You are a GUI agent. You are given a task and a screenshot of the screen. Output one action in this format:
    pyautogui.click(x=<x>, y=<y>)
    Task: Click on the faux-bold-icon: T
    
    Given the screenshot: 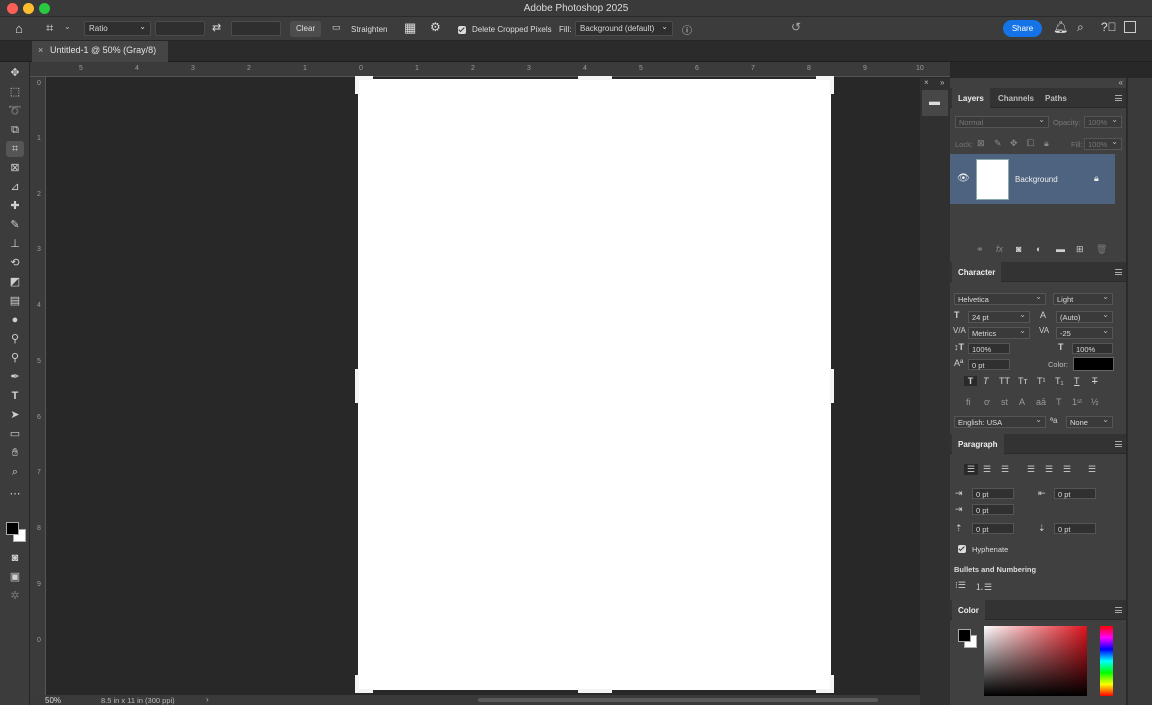 What is the action you would take?
    pyautogui.click(x=970, y=381)
    